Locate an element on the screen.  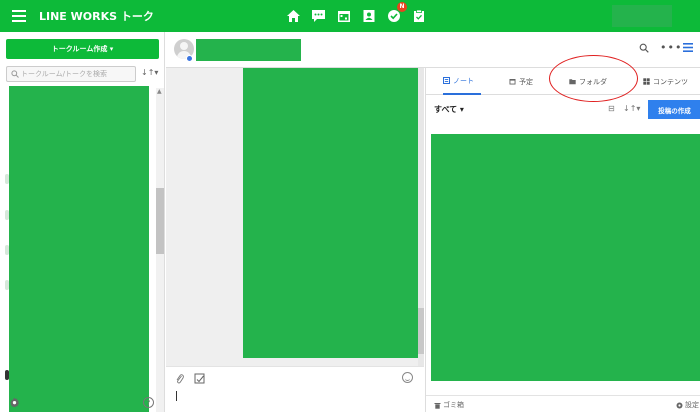
trash-label: ゴミ箱 is located at coordinates (453, 405).